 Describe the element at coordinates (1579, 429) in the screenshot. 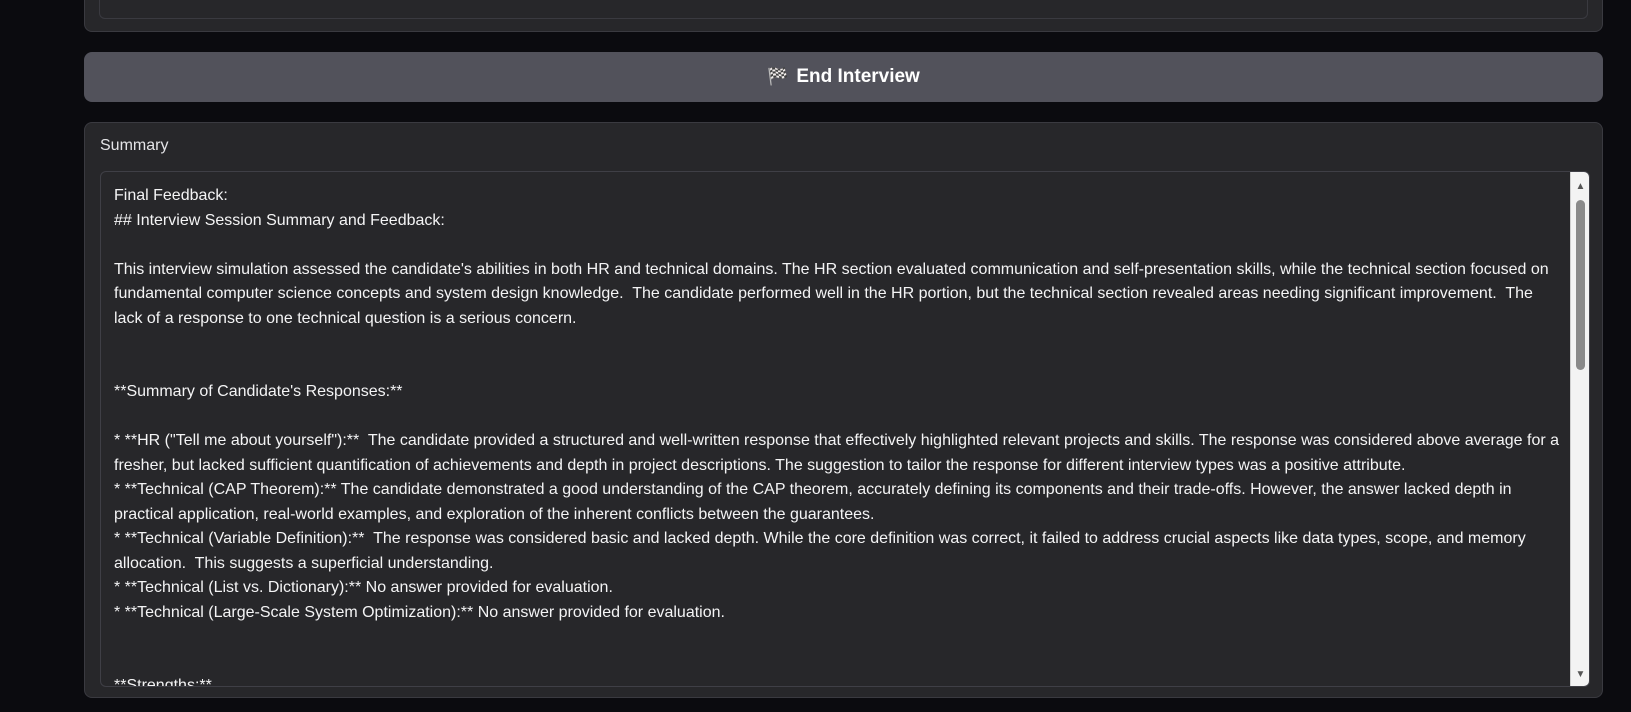

I see `summary-scrollbar: ▲ ▼` at that location.